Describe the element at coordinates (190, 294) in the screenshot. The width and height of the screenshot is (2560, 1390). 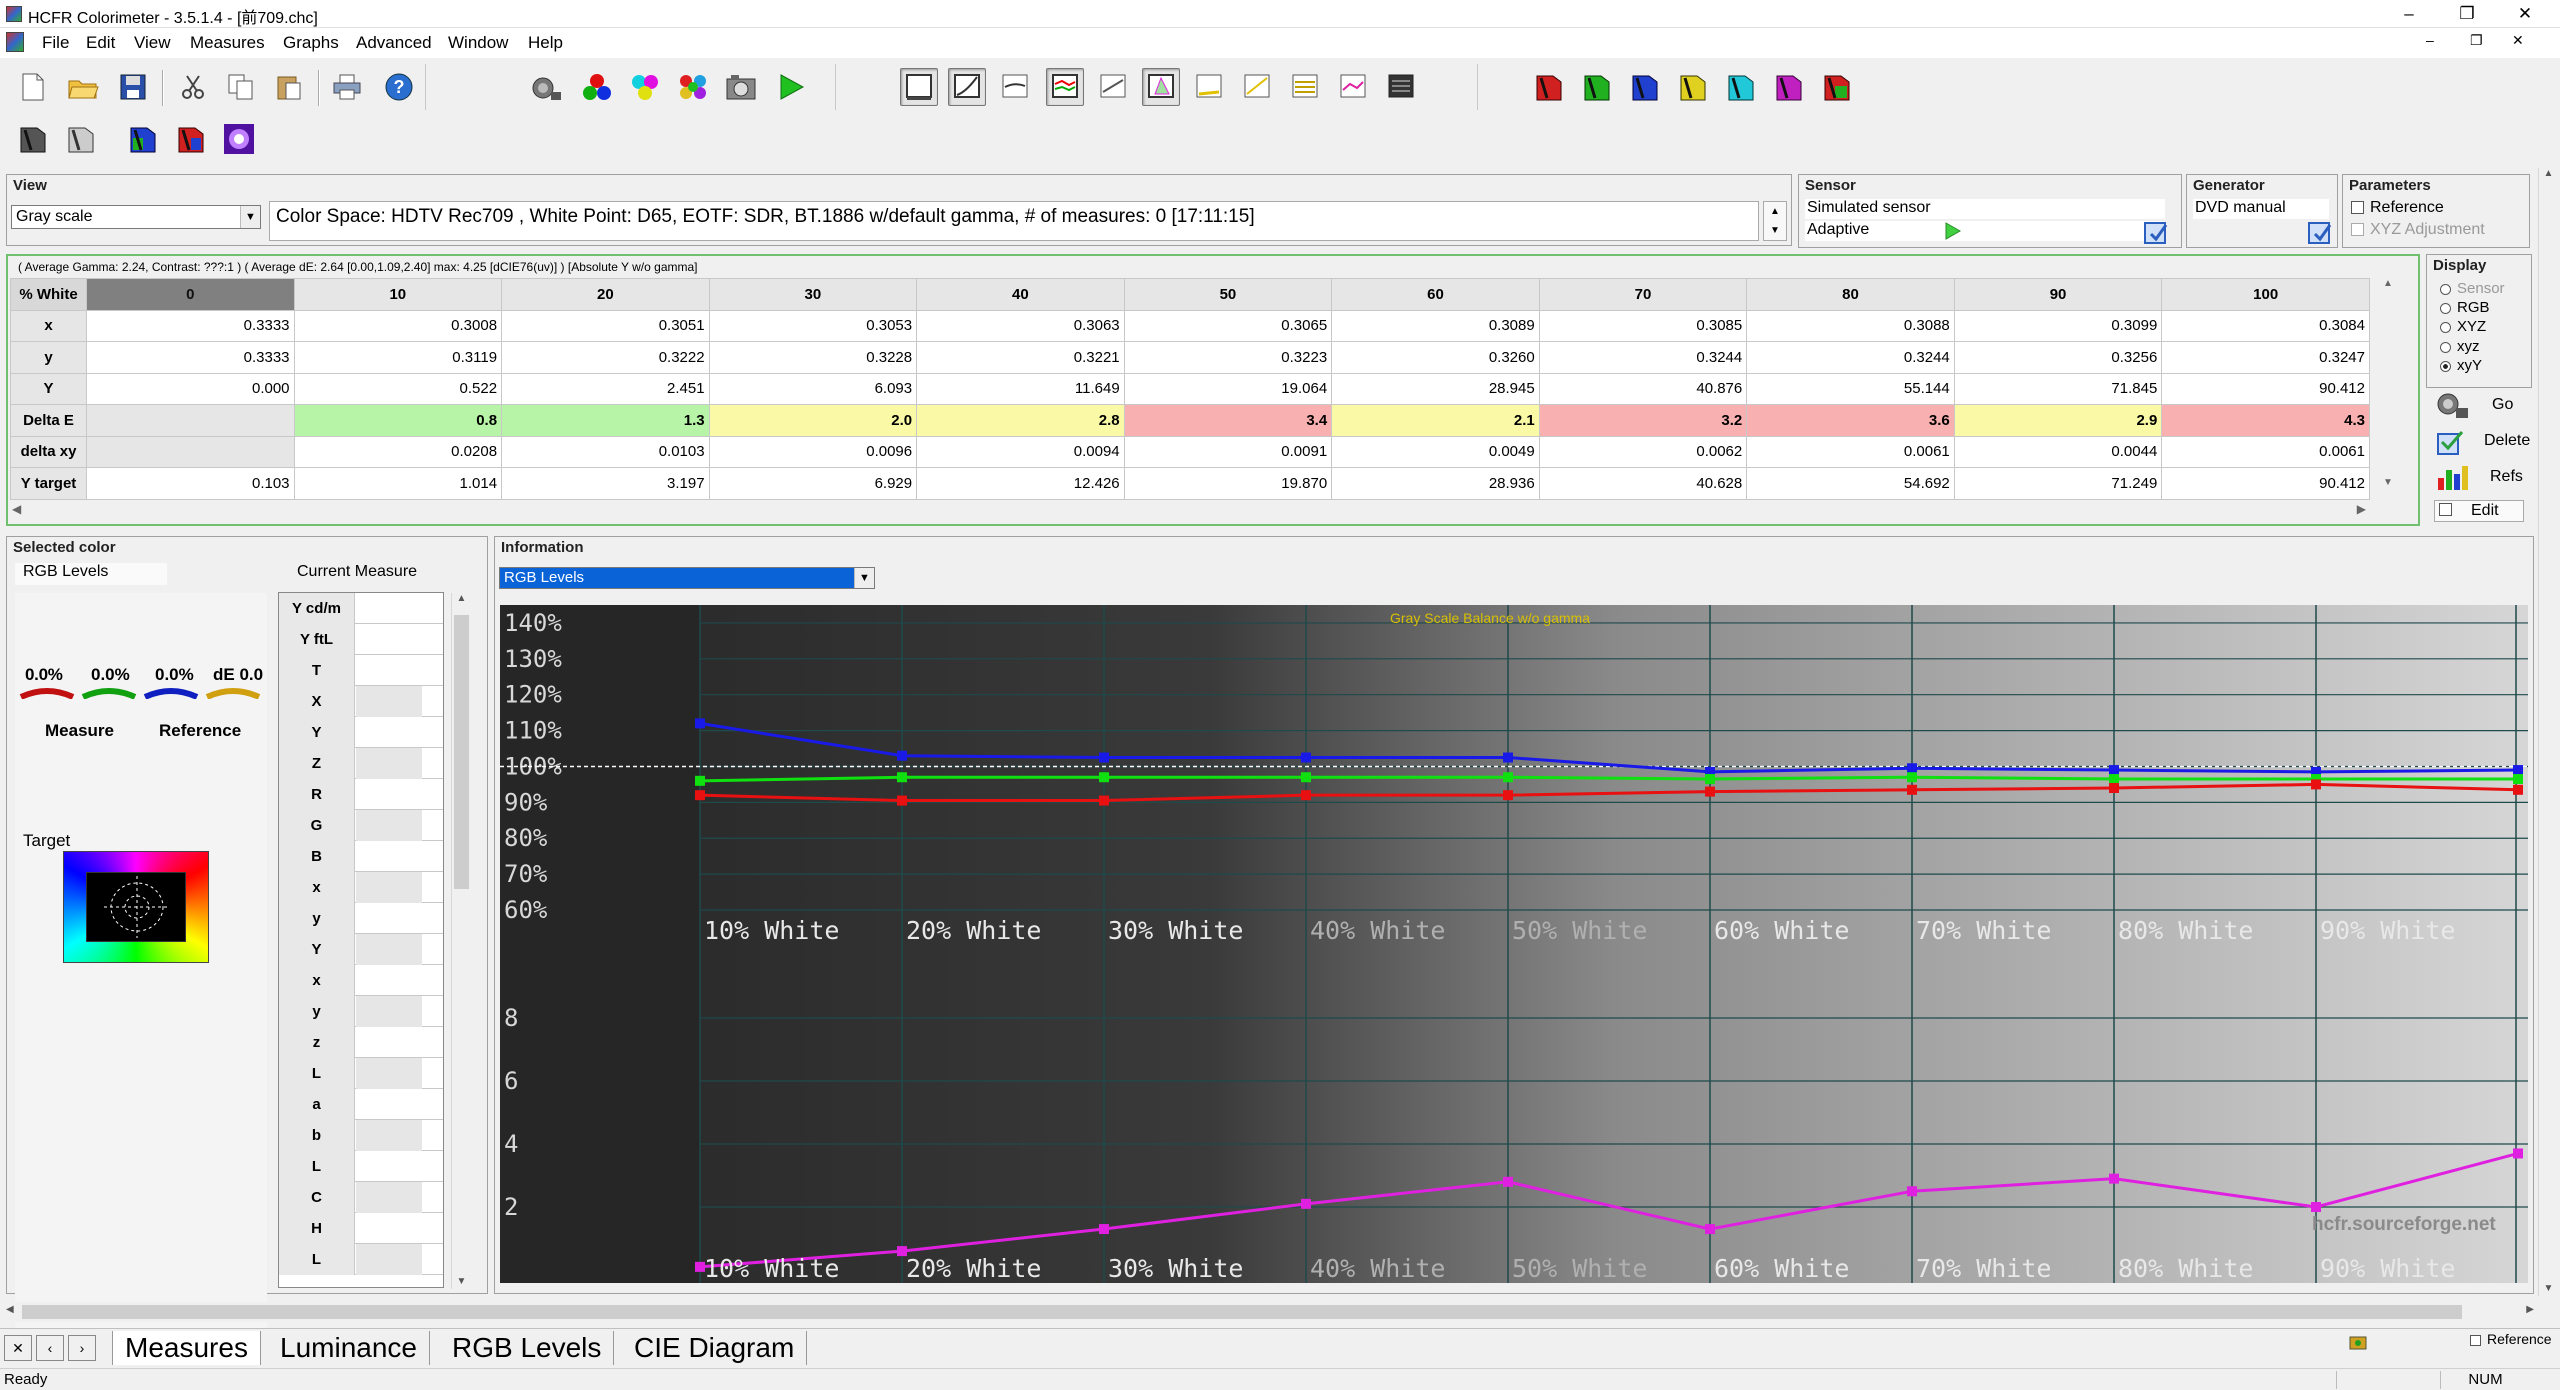
I see `grid-col-header: 0` at that location.